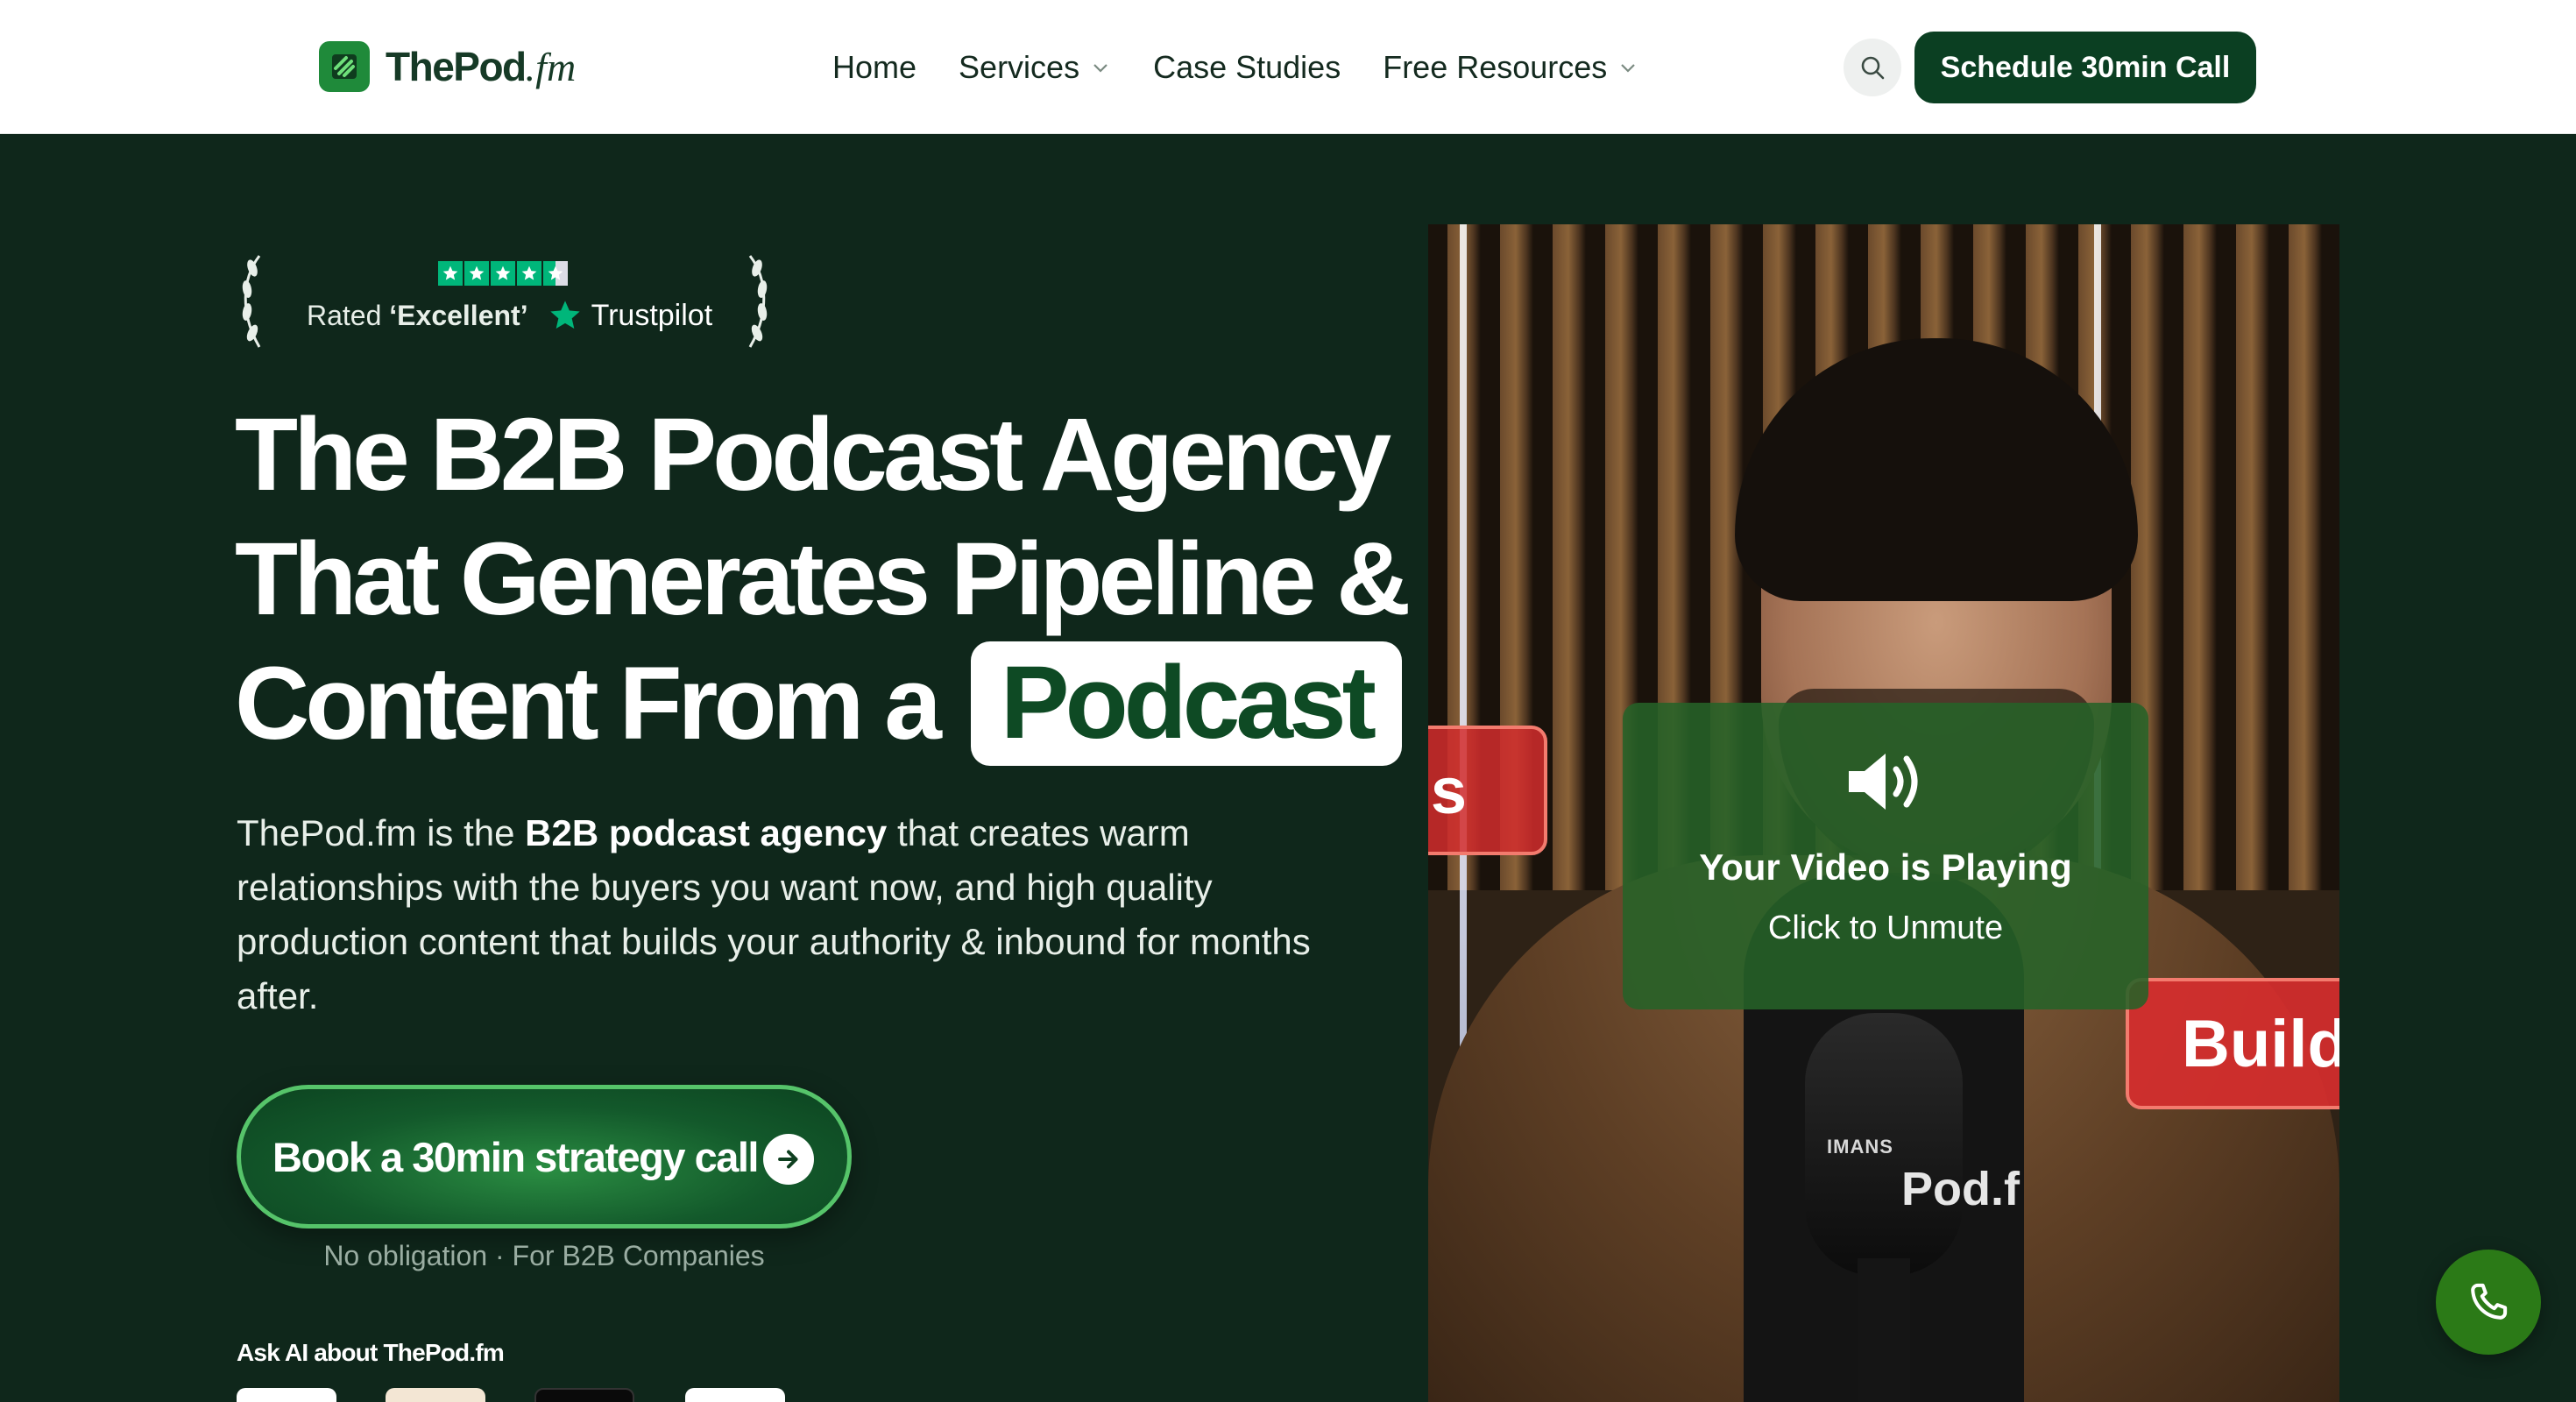 This screenshot has width=2576, height=1402. Describe the element at coordinates (2085, 67) in the screenshot. I see `schedule-call-button: Schedule 30min Call` at that location.